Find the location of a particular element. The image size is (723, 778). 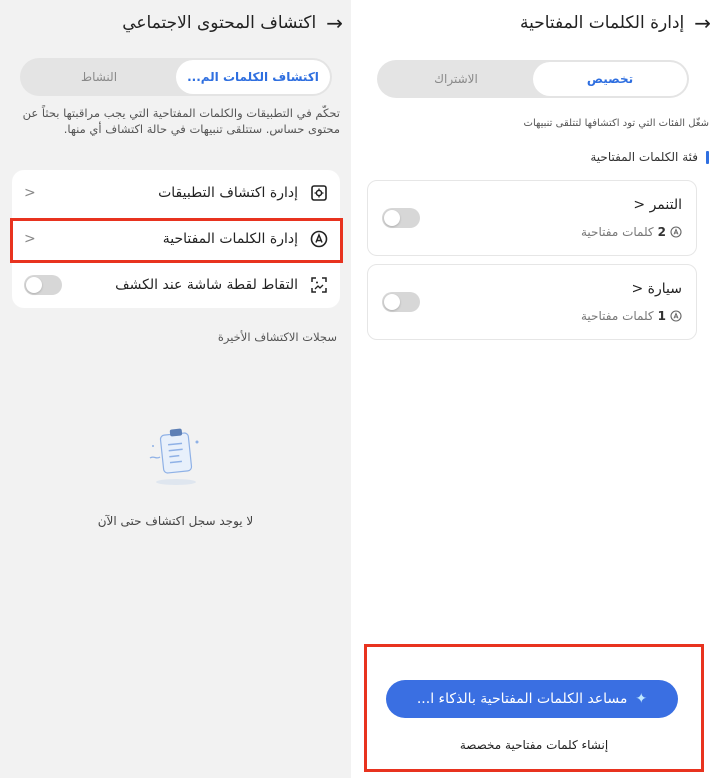

tab-switcher: تخصيص الاشتراك is located at coordinates (533, 79).